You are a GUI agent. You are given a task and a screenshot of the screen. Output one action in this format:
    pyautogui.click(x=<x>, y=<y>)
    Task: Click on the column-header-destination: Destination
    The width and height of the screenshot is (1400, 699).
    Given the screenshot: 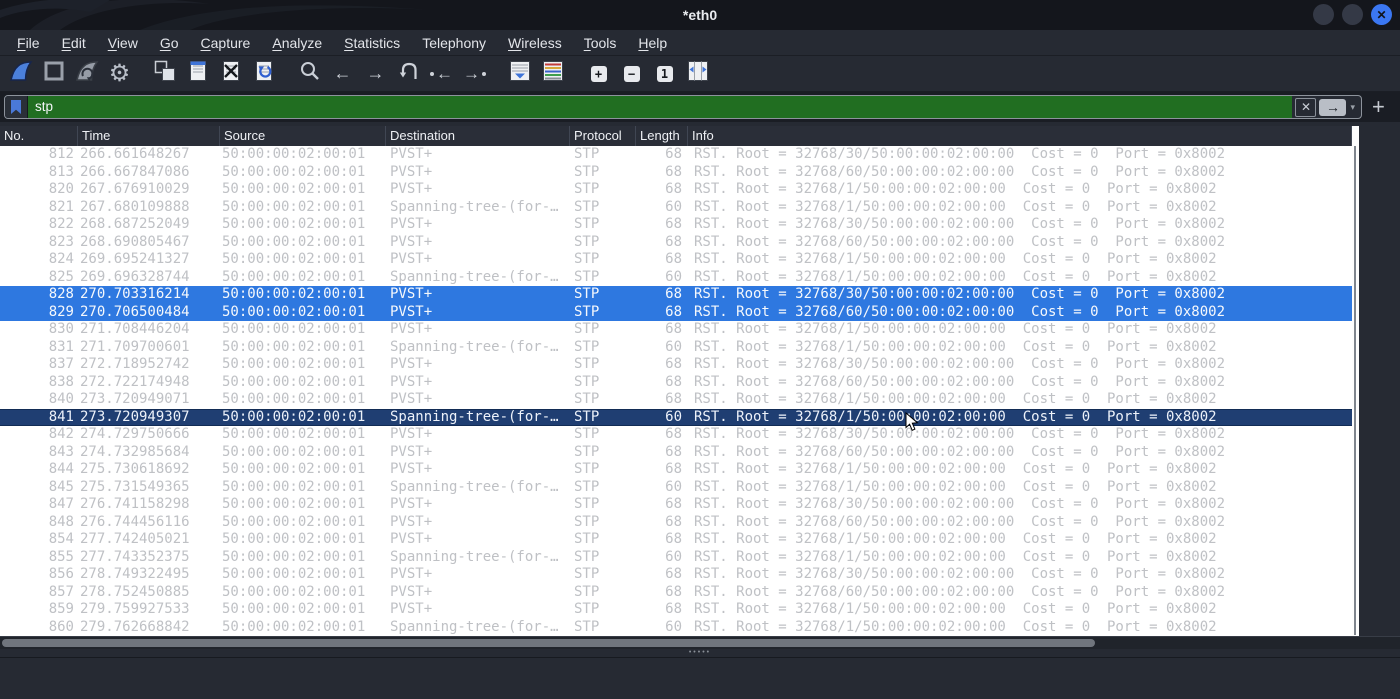 What is the action you would take?
    pyautogui.click(x=478, y=136)
    